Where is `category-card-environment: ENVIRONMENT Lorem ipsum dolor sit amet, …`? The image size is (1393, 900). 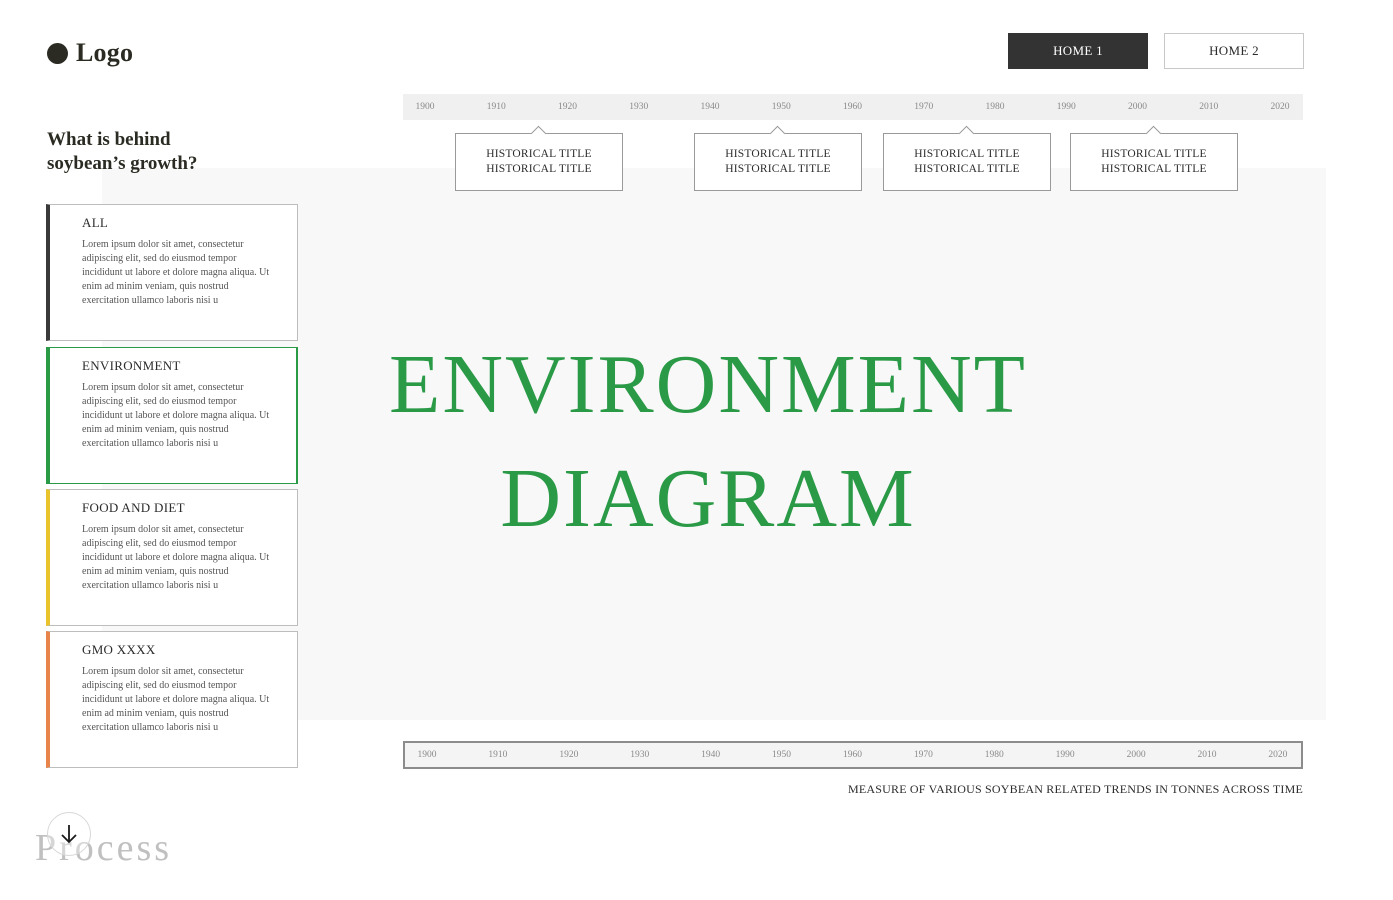
category-card-environment: ENVIRONMENT Lorem ipsum dolor sit amet, … is located at coordinates (172, 415).